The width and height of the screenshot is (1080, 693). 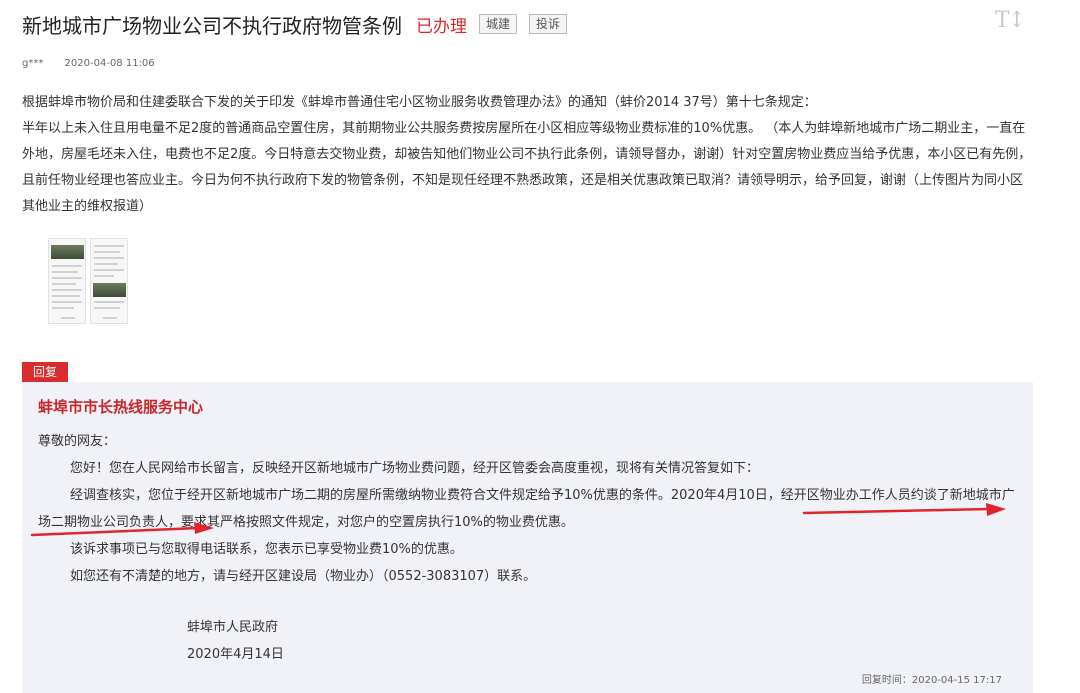 I want to click on page-title: 新地城市广场物业公司不执行政府物管条例, so click(x=212, y=25).